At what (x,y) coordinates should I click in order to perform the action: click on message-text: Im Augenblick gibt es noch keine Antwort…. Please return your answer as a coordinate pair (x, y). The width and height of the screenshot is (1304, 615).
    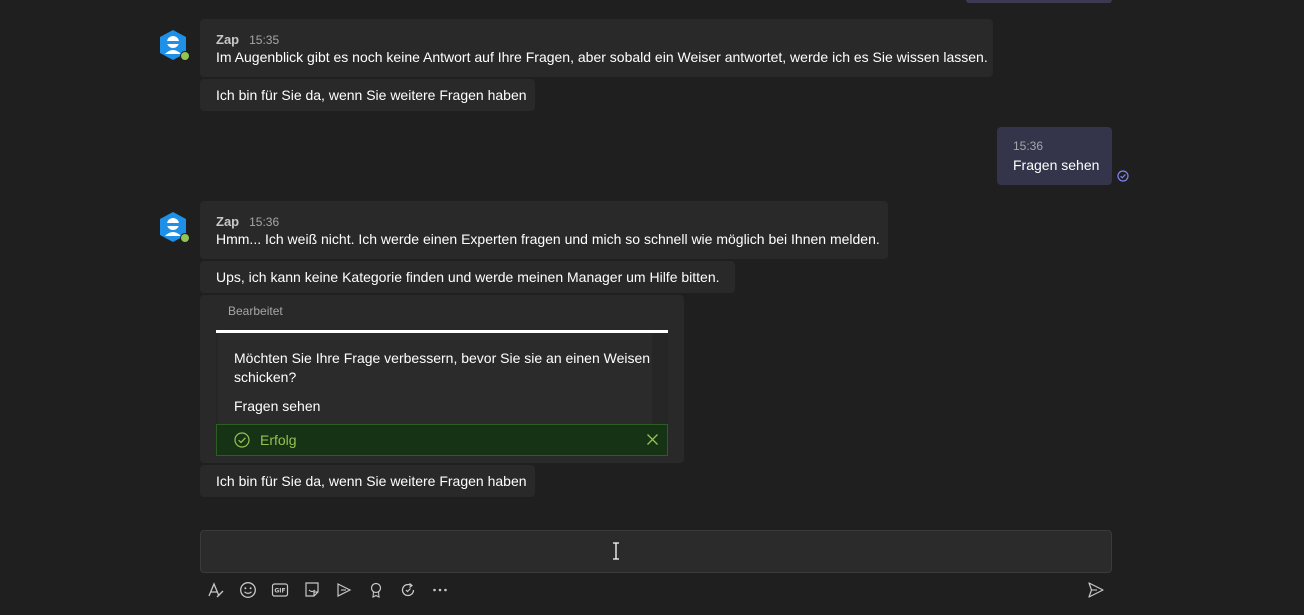
    Looking at the image, I should click on (602, 57).